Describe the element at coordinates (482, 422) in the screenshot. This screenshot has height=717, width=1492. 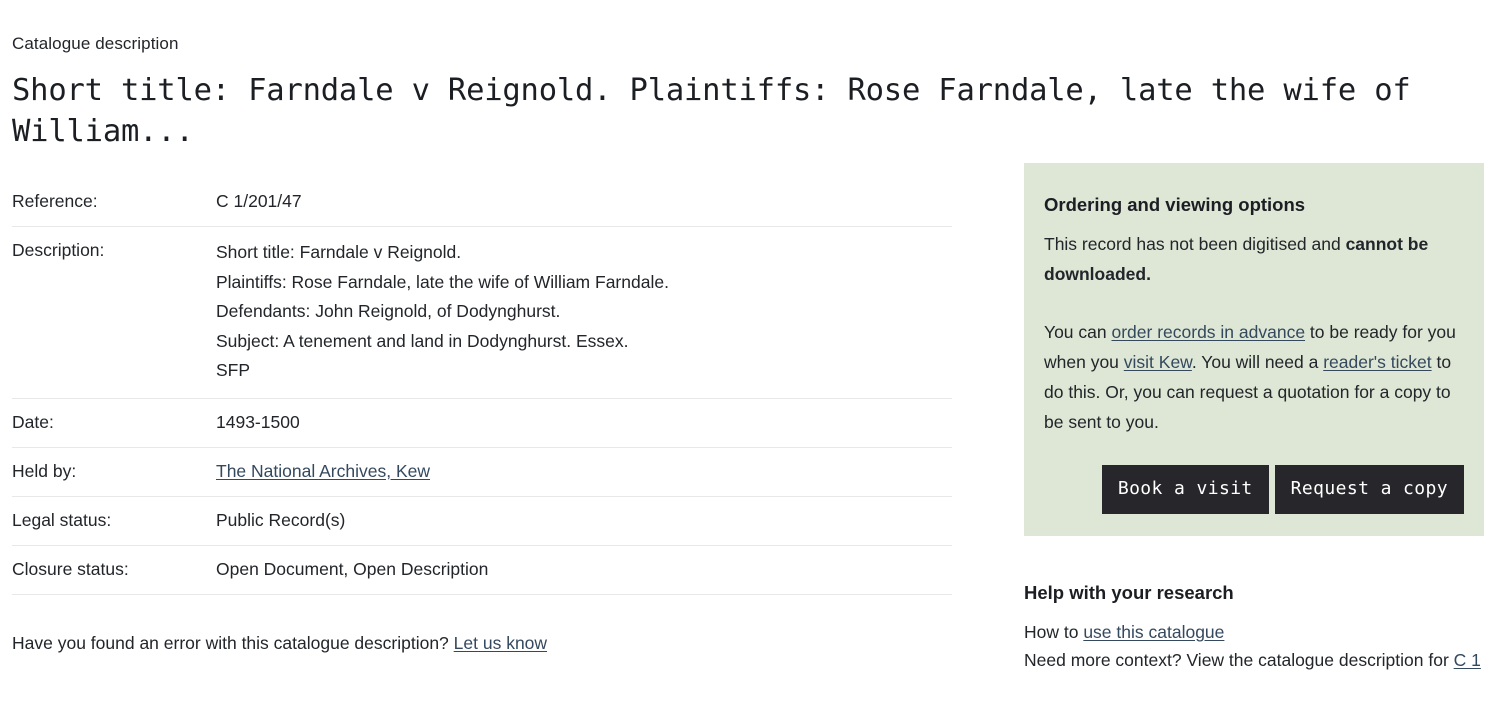
I see `table-row: Date: 1493-1500` at that location.